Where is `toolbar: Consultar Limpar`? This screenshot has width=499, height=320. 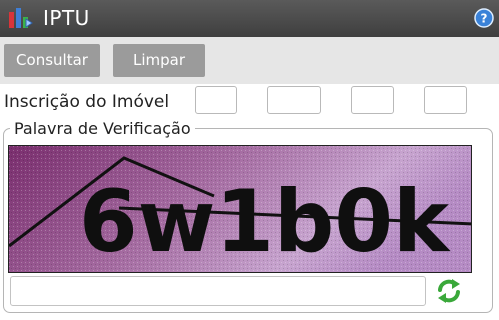 toolbar: Consultar Limpar is located at coordinates (249, 60).